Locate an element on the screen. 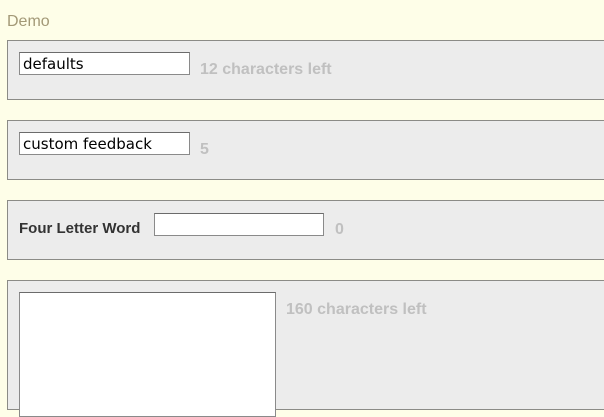 The image size is (604, 417). textarea-char-counter: 160 characters left is located at coordinates (356, 309).